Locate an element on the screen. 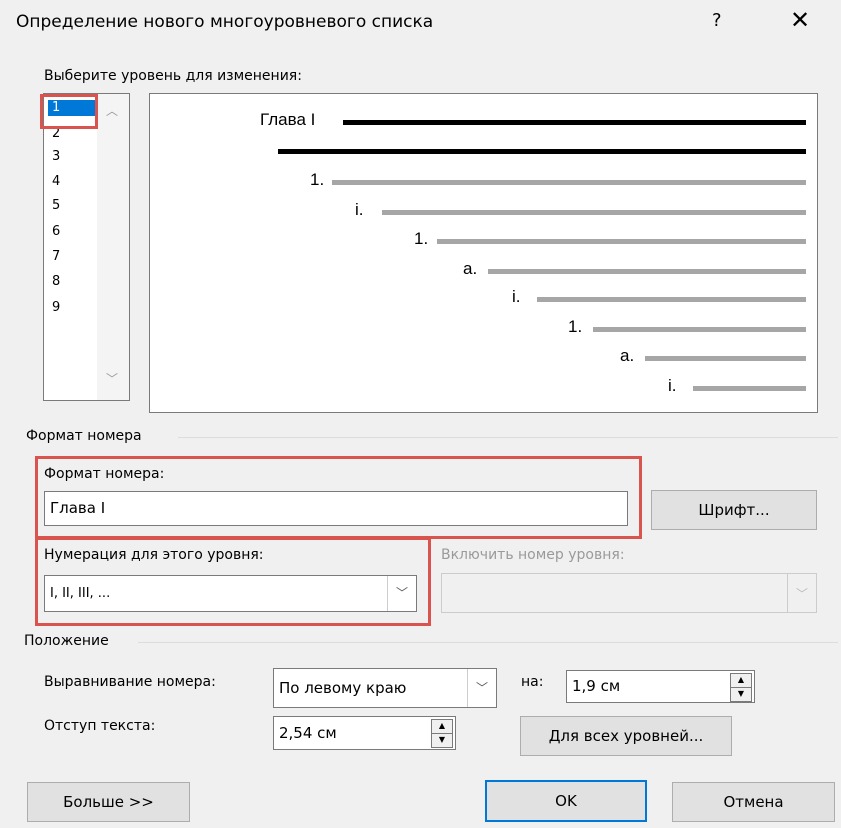  at-input: 1,9 см ▲ ▼ is located at coordinates (660, 686).